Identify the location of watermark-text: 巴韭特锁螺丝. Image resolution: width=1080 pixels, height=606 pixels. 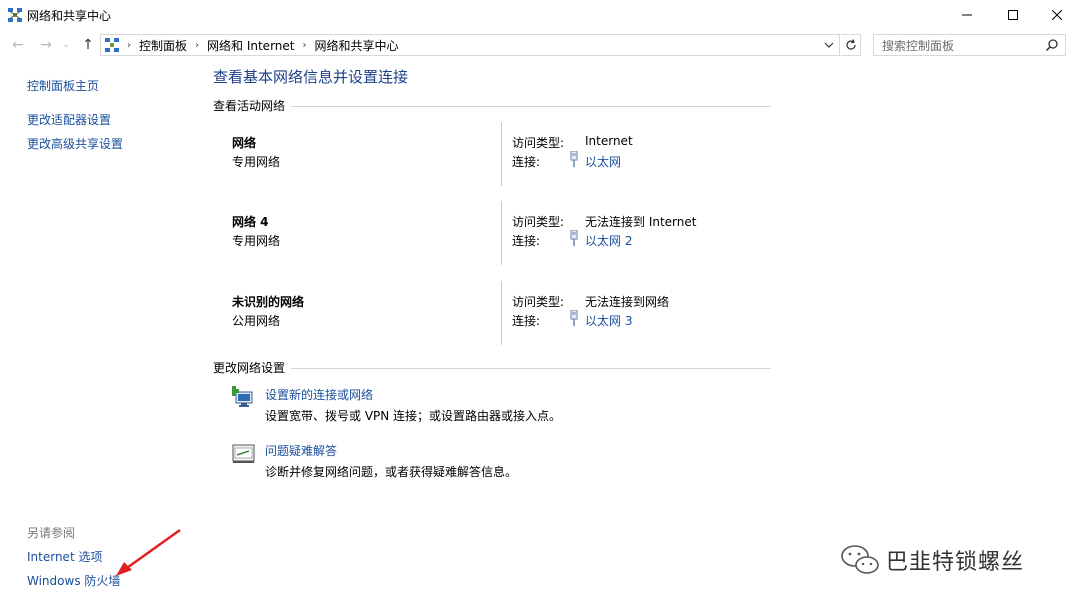
(955, 562).